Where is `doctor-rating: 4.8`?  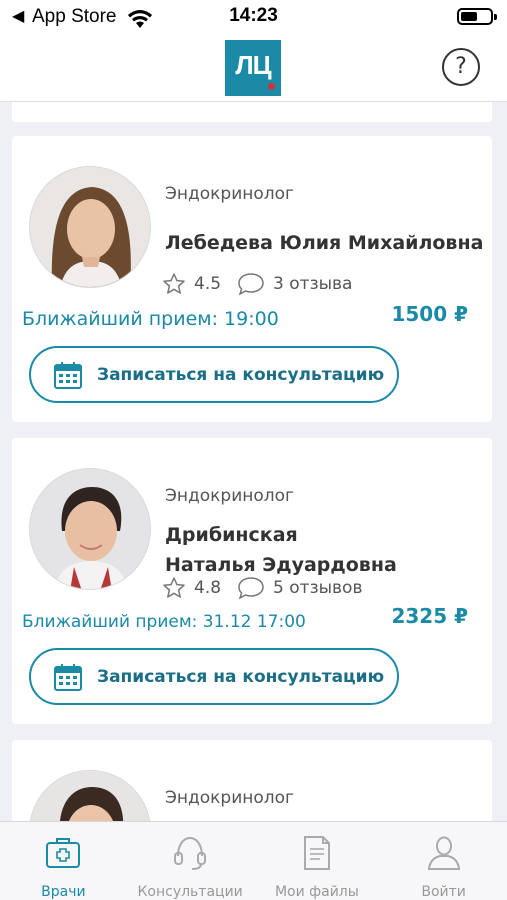
doctor-rating: 4.8 is located at coordinates (208, 588).